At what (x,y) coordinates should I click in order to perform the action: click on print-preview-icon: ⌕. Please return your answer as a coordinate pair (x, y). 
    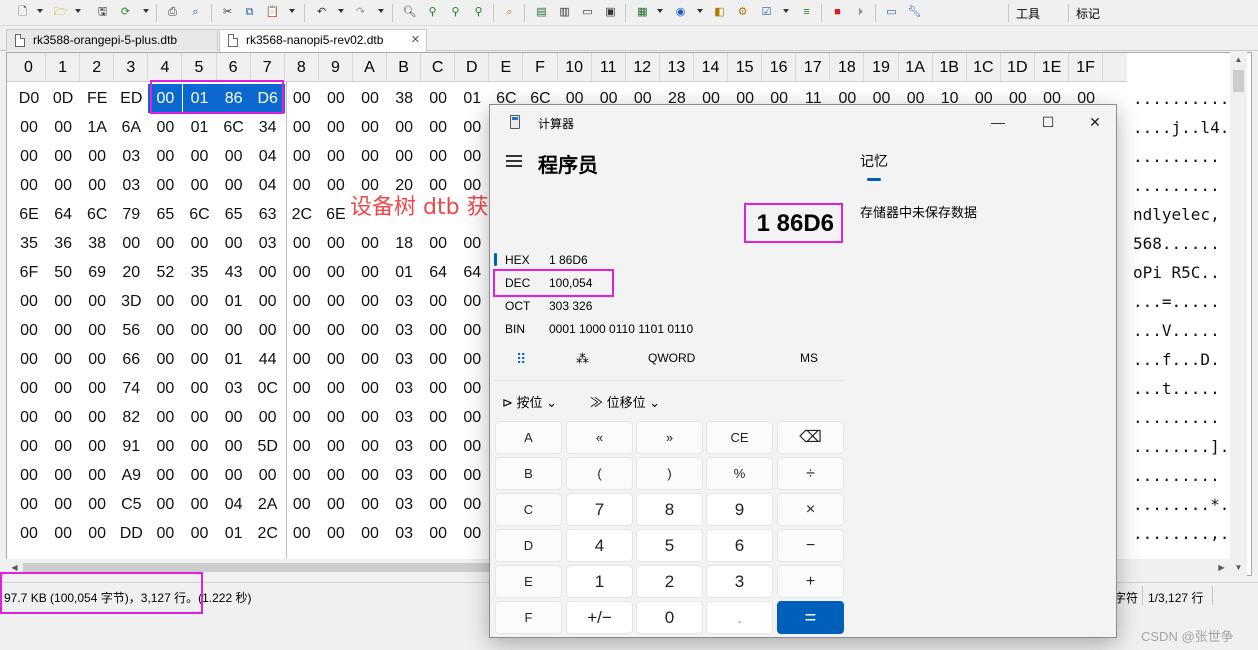
    Looking at the image, I should click on (195, 12).